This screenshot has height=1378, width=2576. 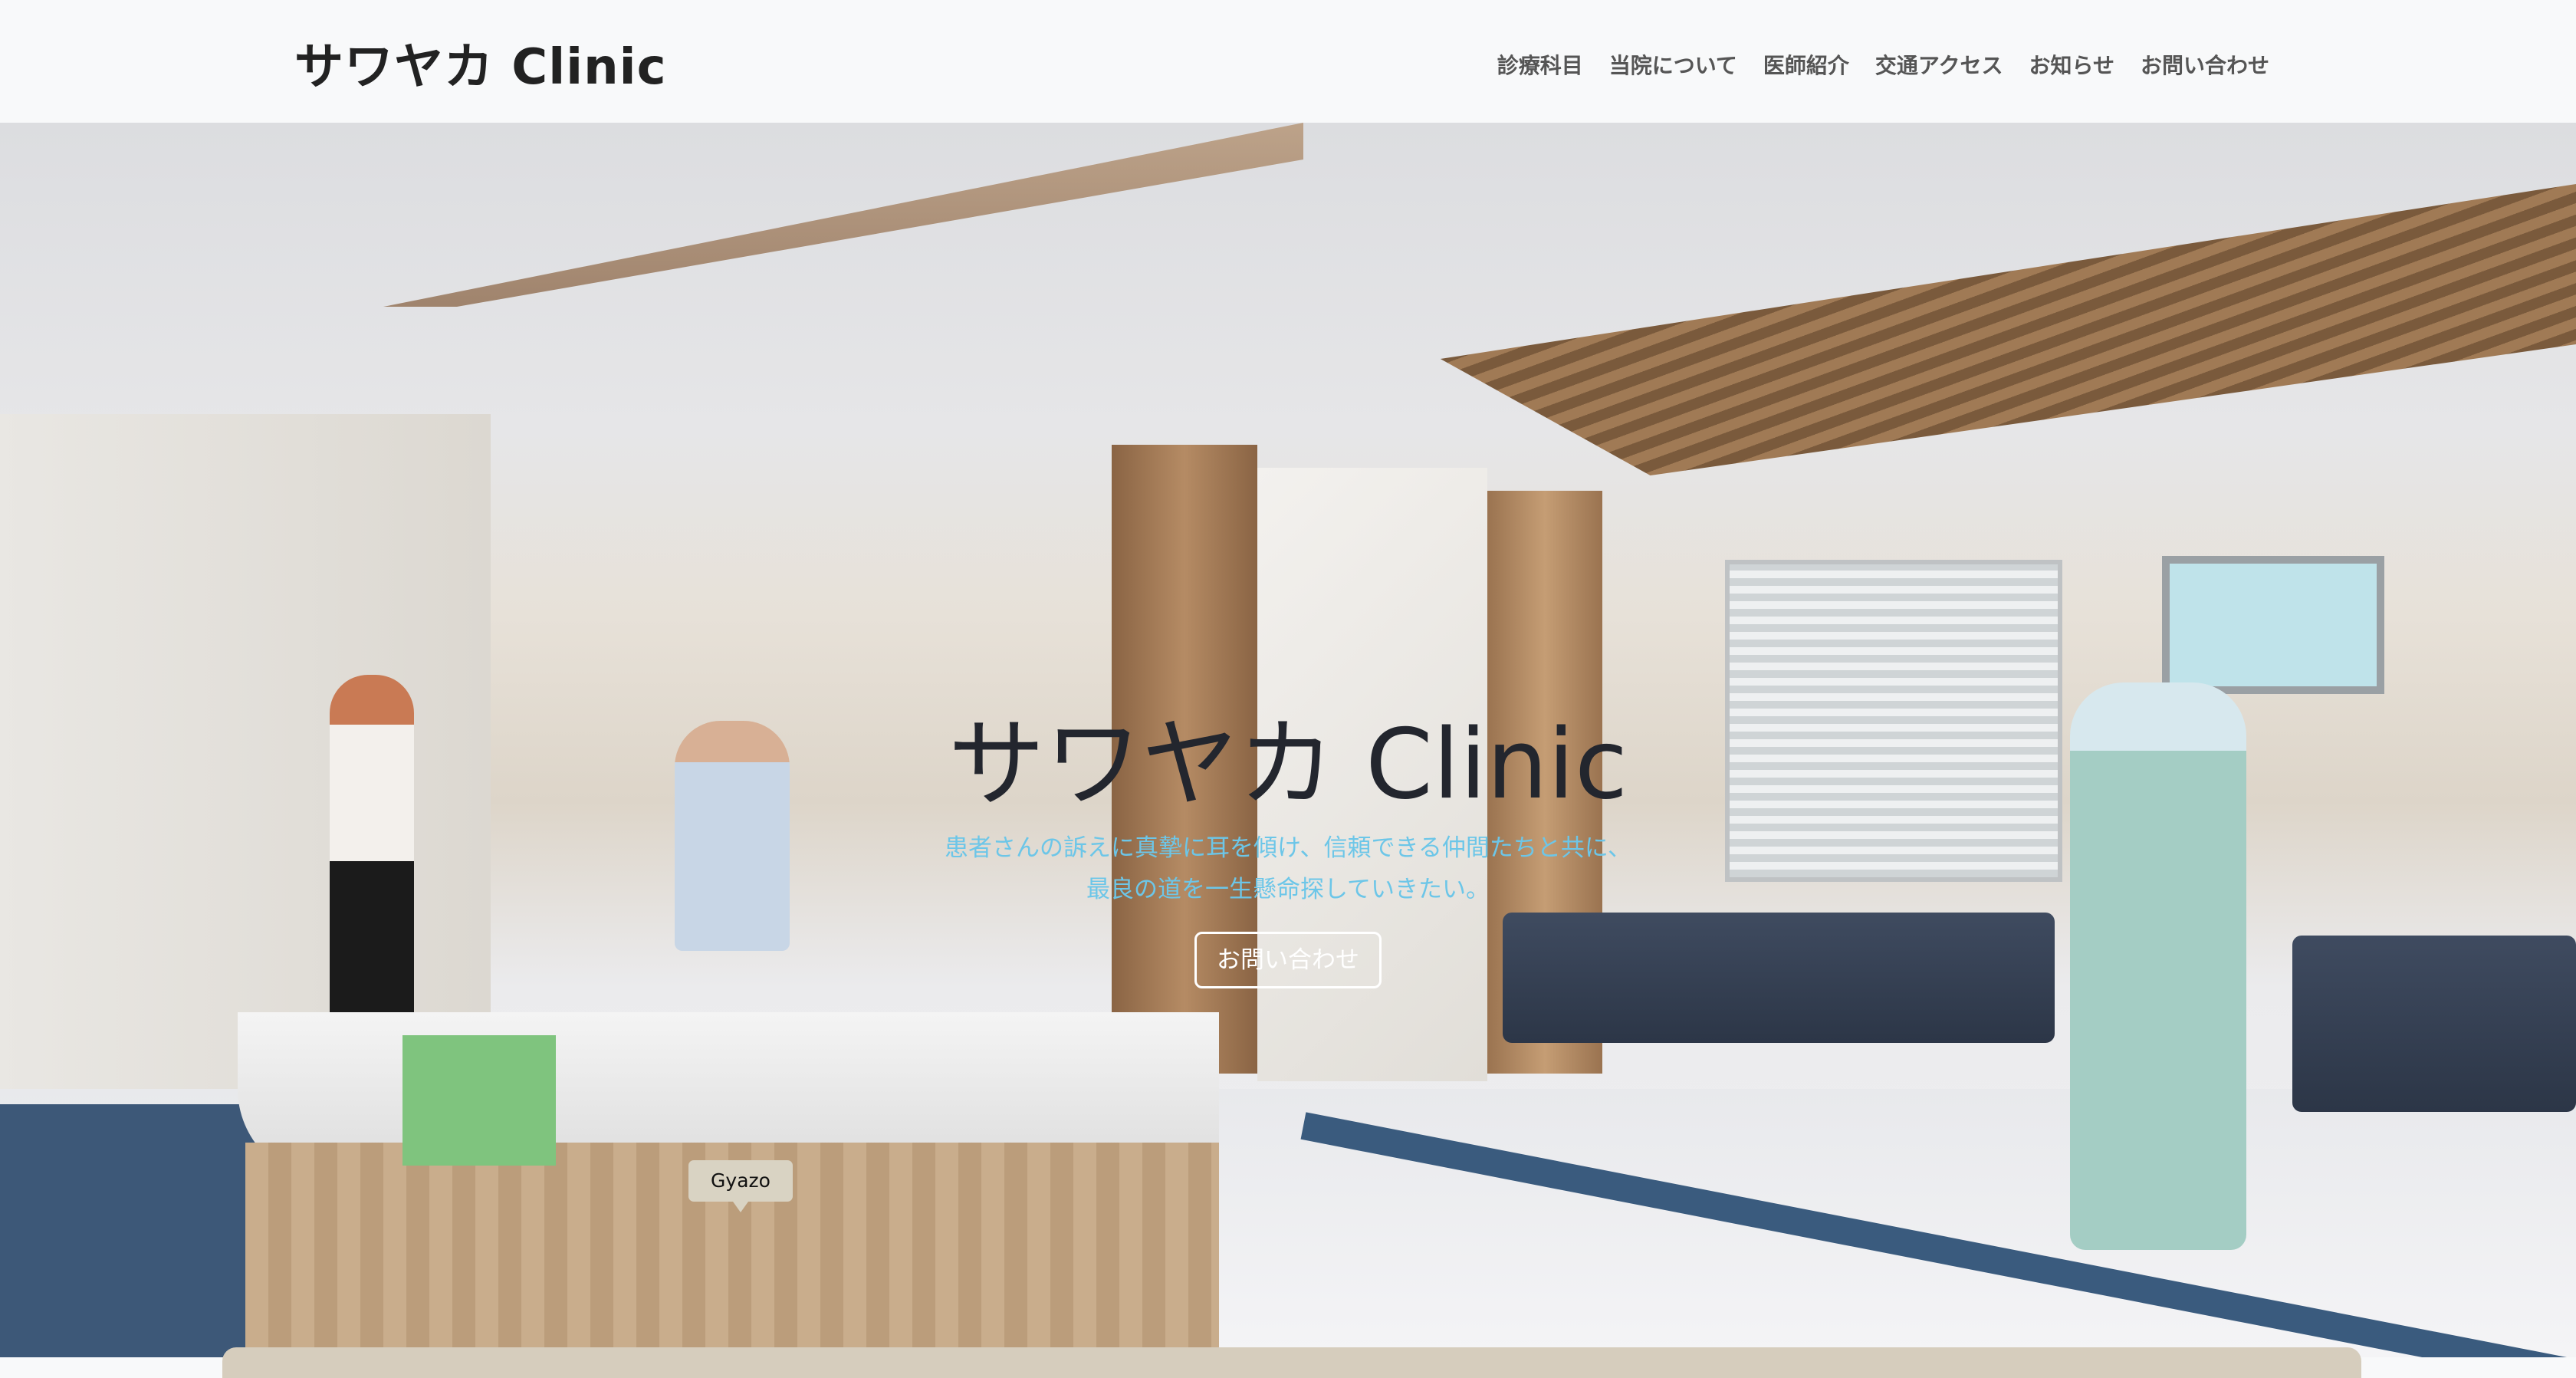 I want to click on wood-ceiling, so click(x=2008, y=329).